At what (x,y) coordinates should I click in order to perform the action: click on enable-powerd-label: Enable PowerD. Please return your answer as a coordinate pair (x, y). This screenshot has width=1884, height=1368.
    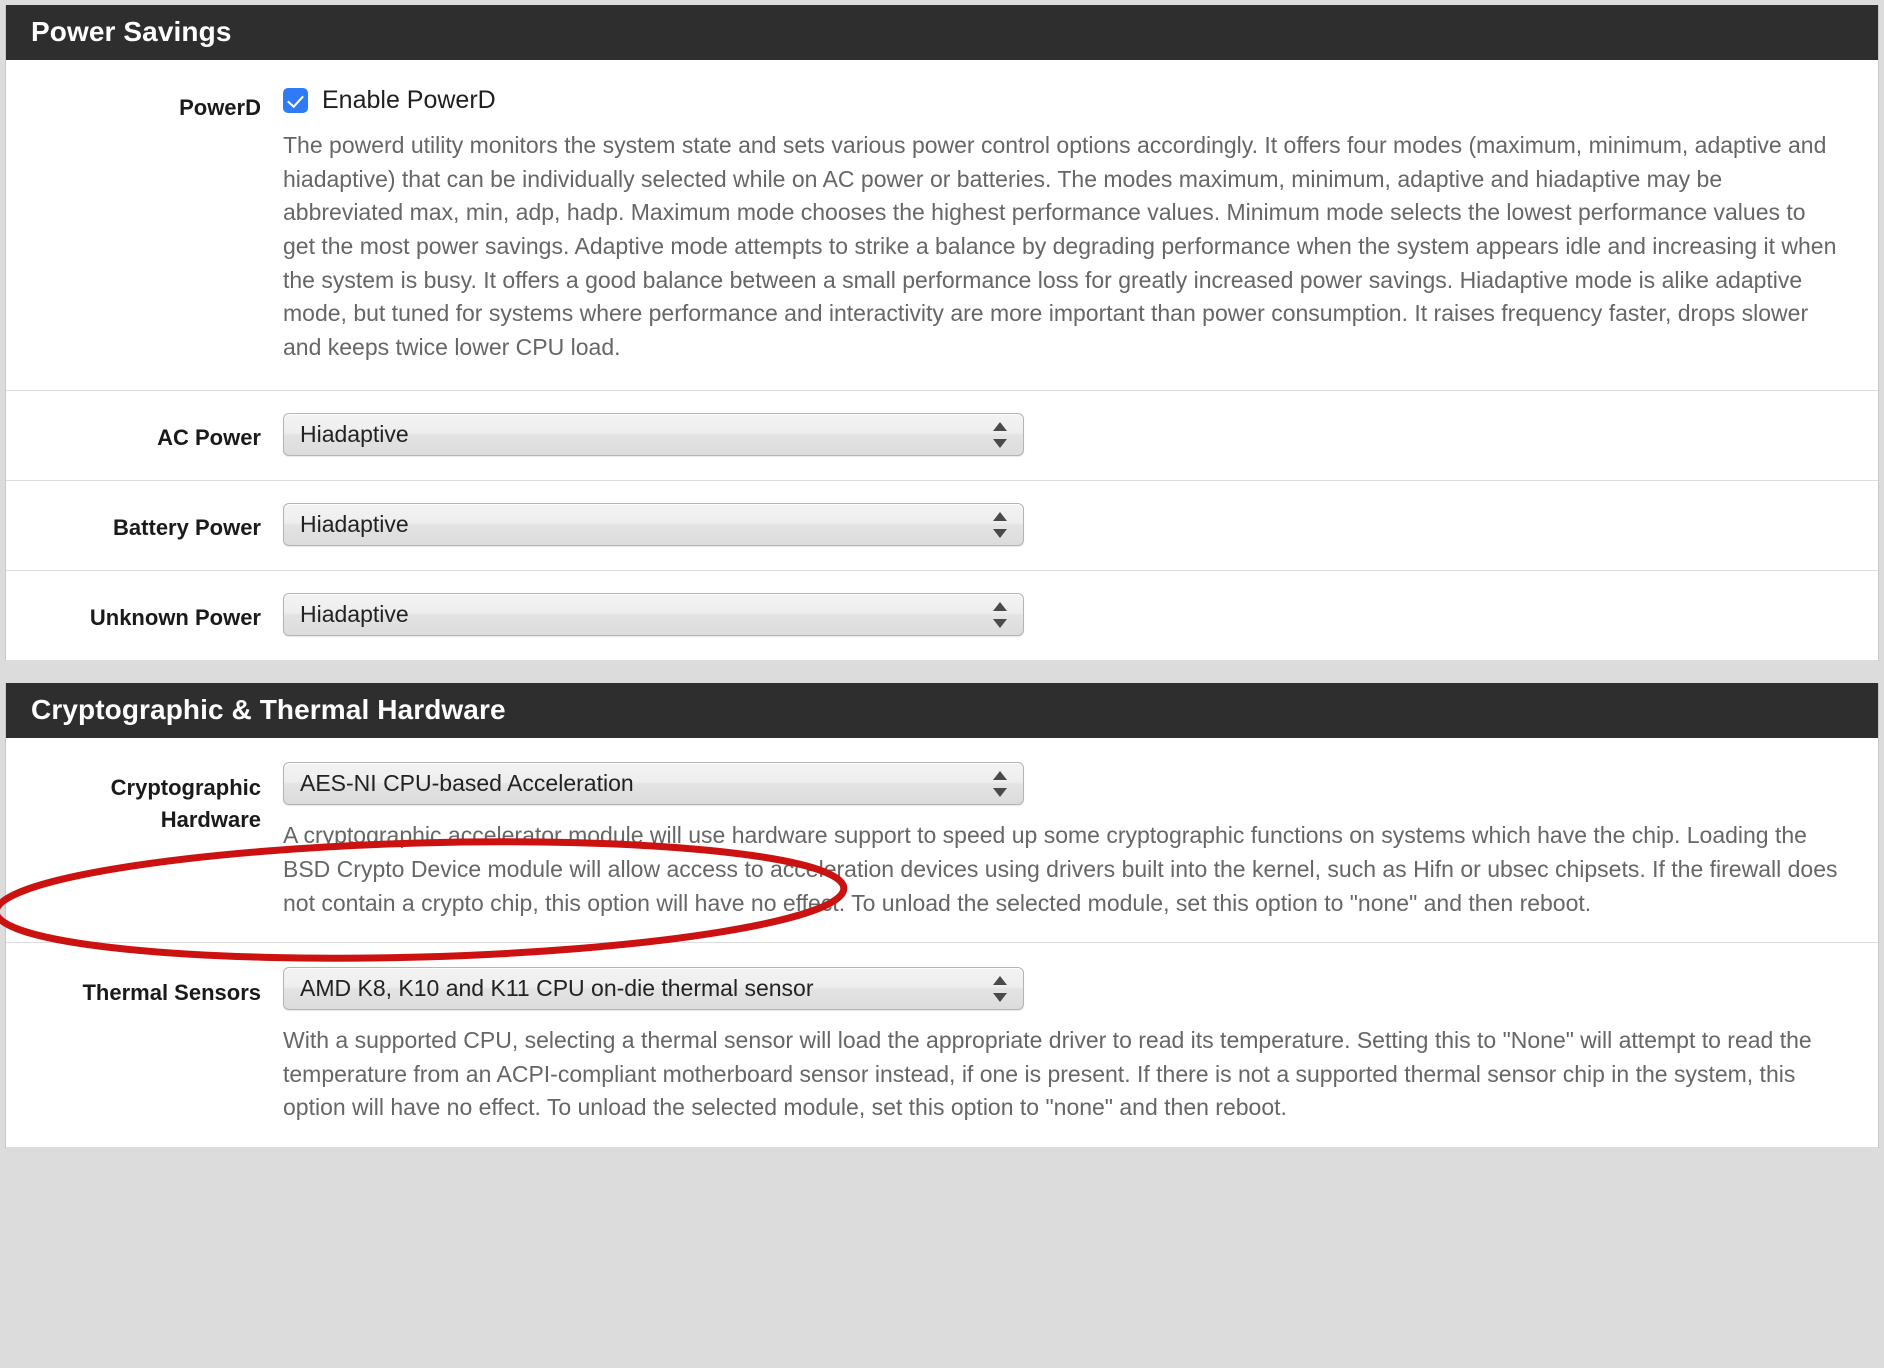
    Looking at the image, I should click on (409, 100).